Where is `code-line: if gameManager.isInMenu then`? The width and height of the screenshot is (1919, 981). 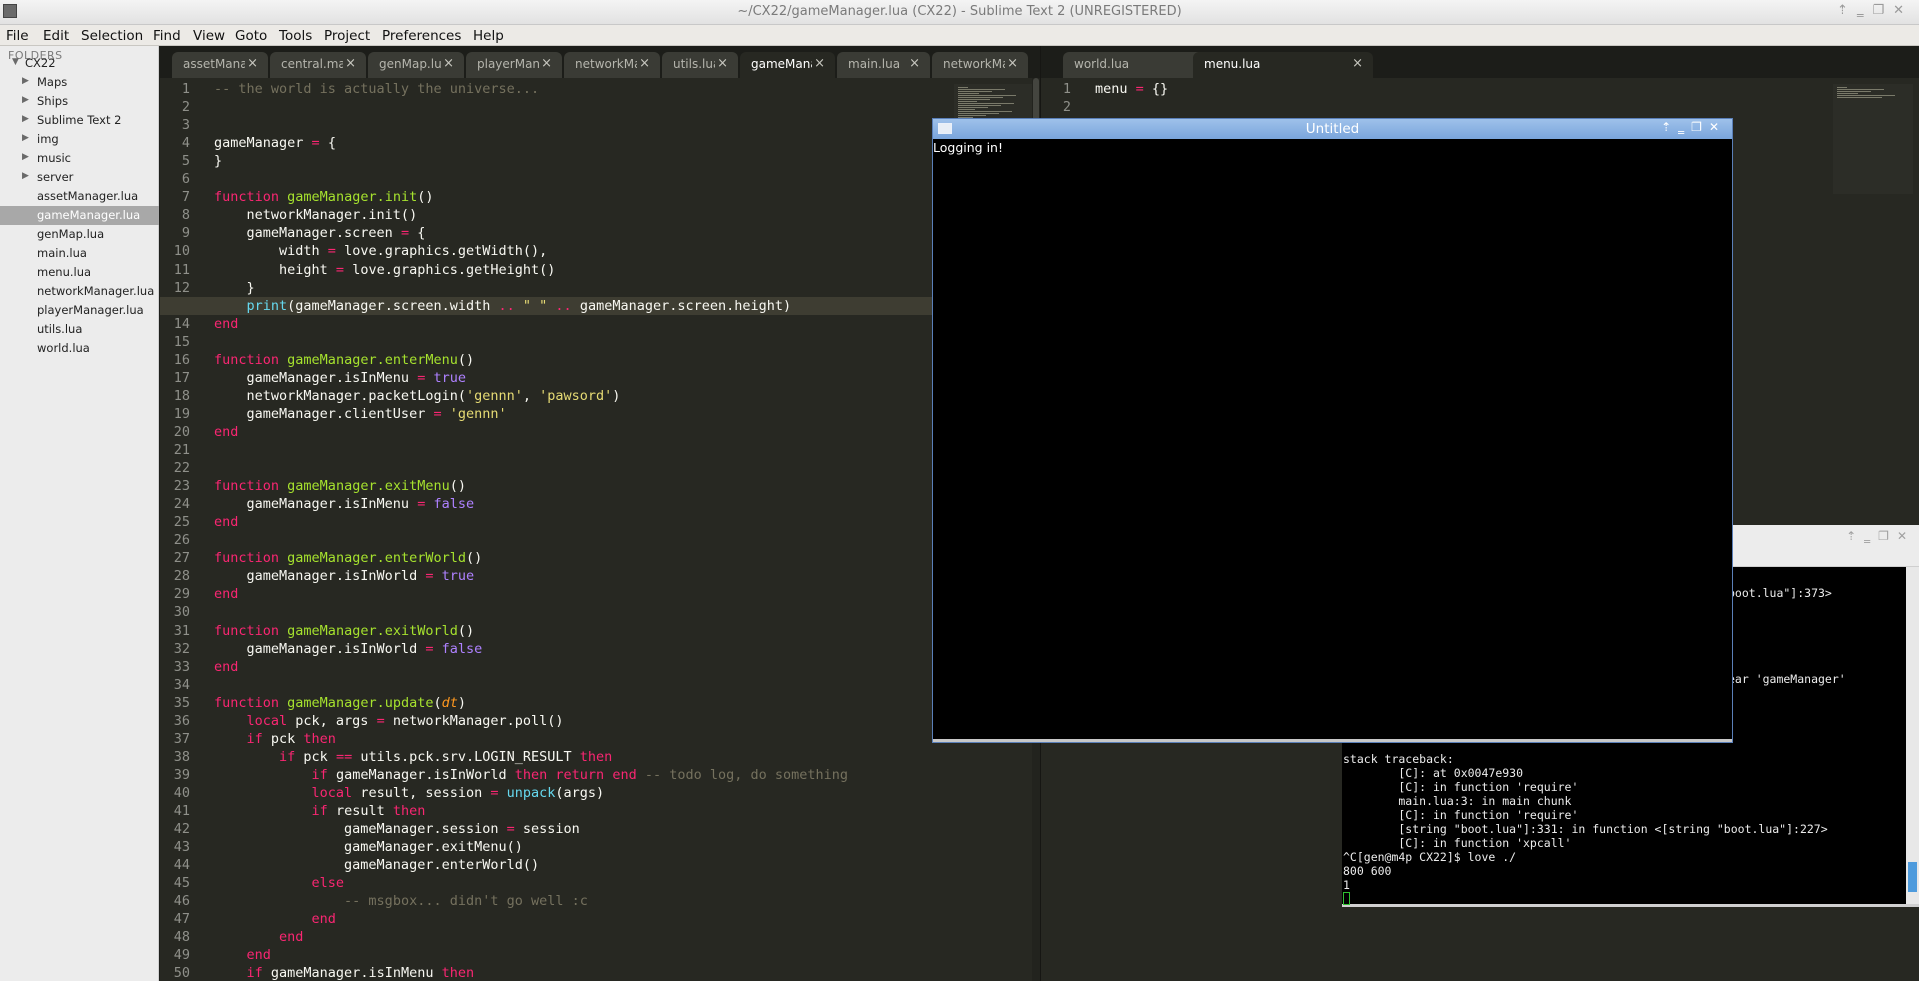
code-line: if gameManager.isInMenu then is located at coordinates (344, 973).